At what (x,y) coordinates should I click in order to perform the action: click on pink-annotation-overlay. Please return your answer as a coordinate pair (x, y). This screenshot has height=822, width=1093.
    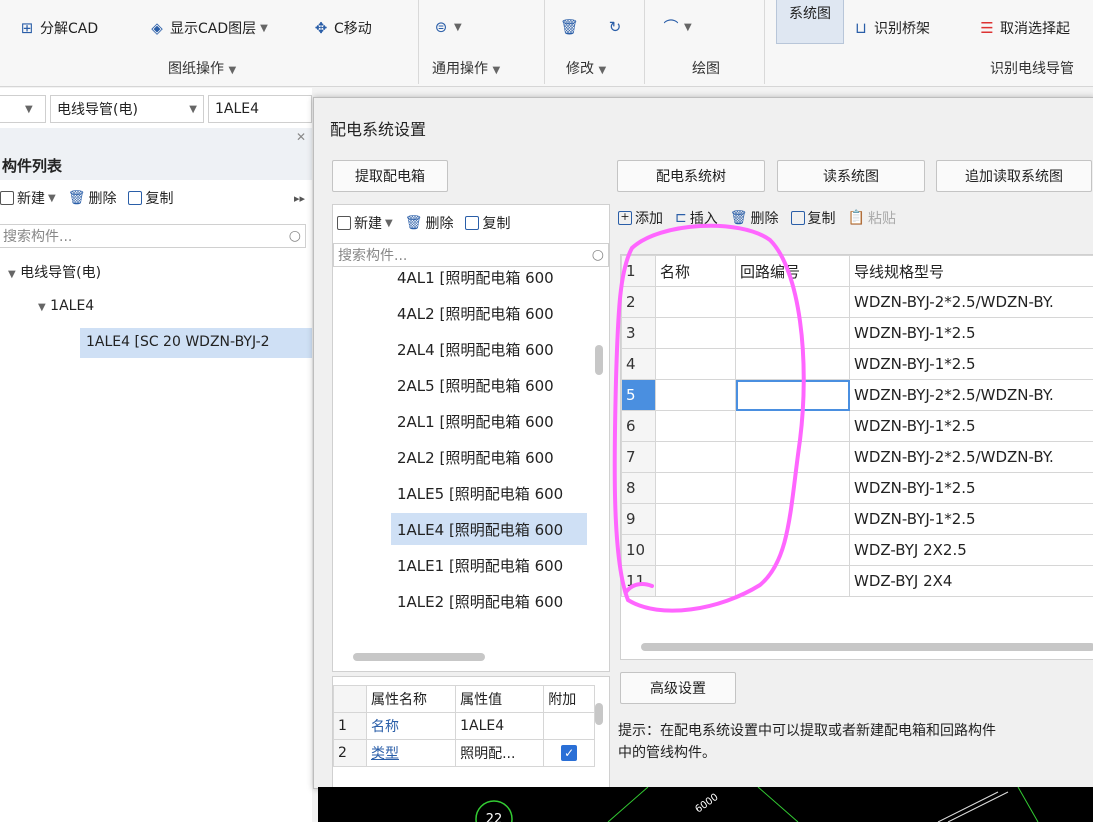
    Looking at the image, I should click on (709, 418).